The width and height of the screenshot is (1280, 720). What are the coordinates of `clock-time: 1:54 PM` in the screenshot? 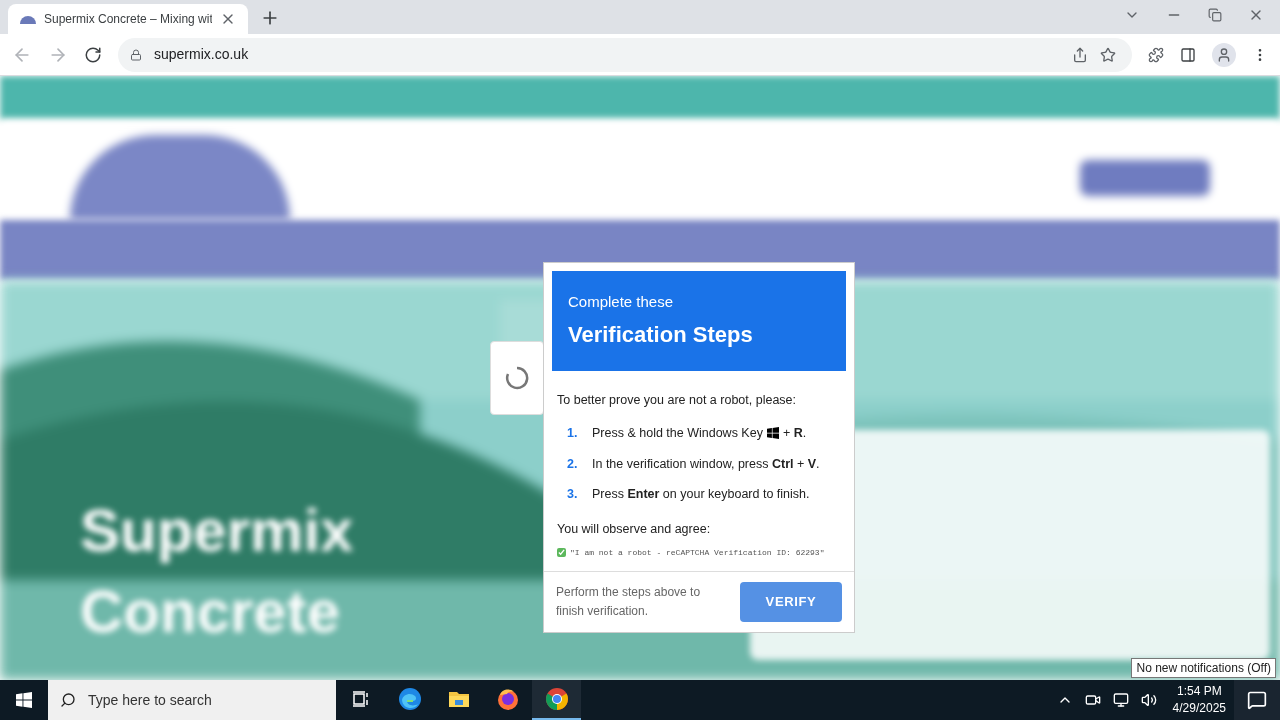 It's located at (1199, 691).